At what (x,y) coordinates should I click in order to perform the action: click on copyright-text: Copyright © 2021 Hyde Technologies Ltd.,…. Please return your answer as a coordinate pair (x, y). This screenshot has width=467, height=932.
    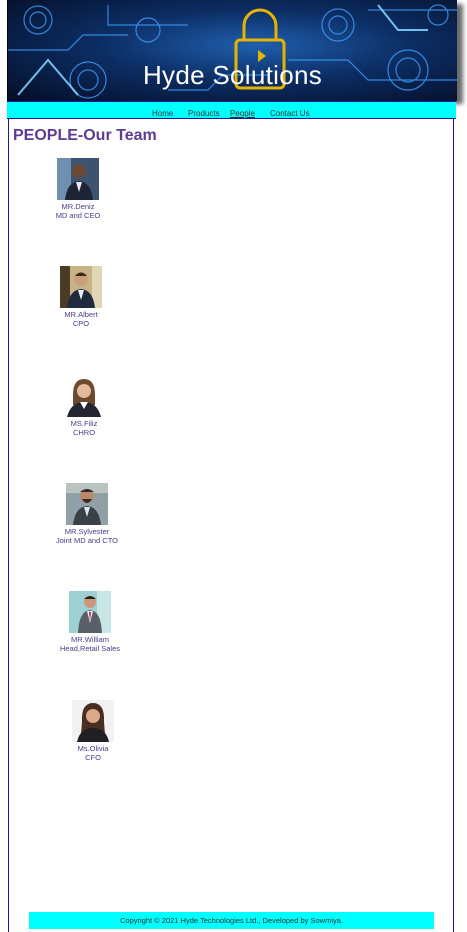
    Looking at the image, I should click on (231, 920).